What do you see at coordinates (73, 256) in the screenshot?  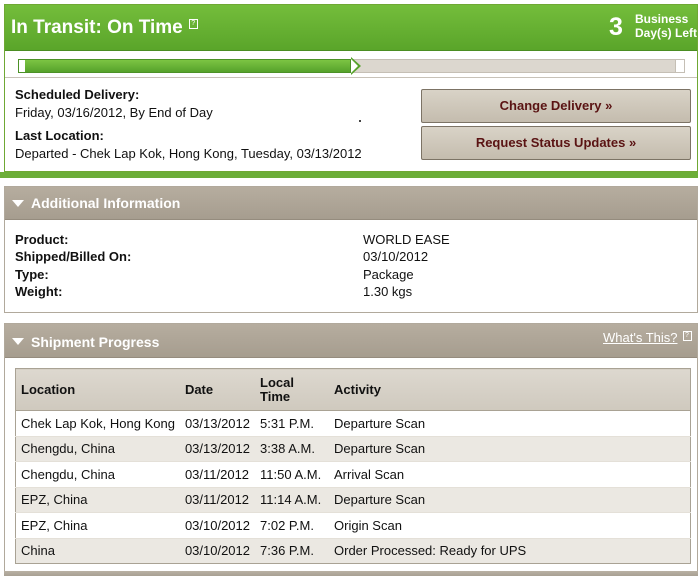 I see `shipped-billed-label: Shipped/Billed On:` at bounding box center [73, 256].